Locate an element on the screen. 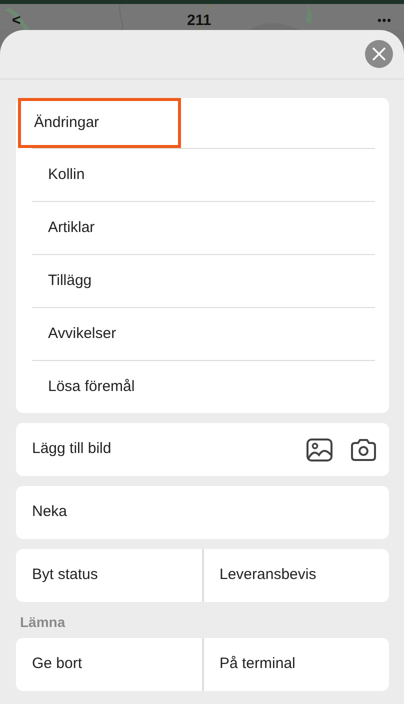 The height and width of the screenshot is (704, 404). add-image-label: Lägg till bild is located at coordinates (72, 449).